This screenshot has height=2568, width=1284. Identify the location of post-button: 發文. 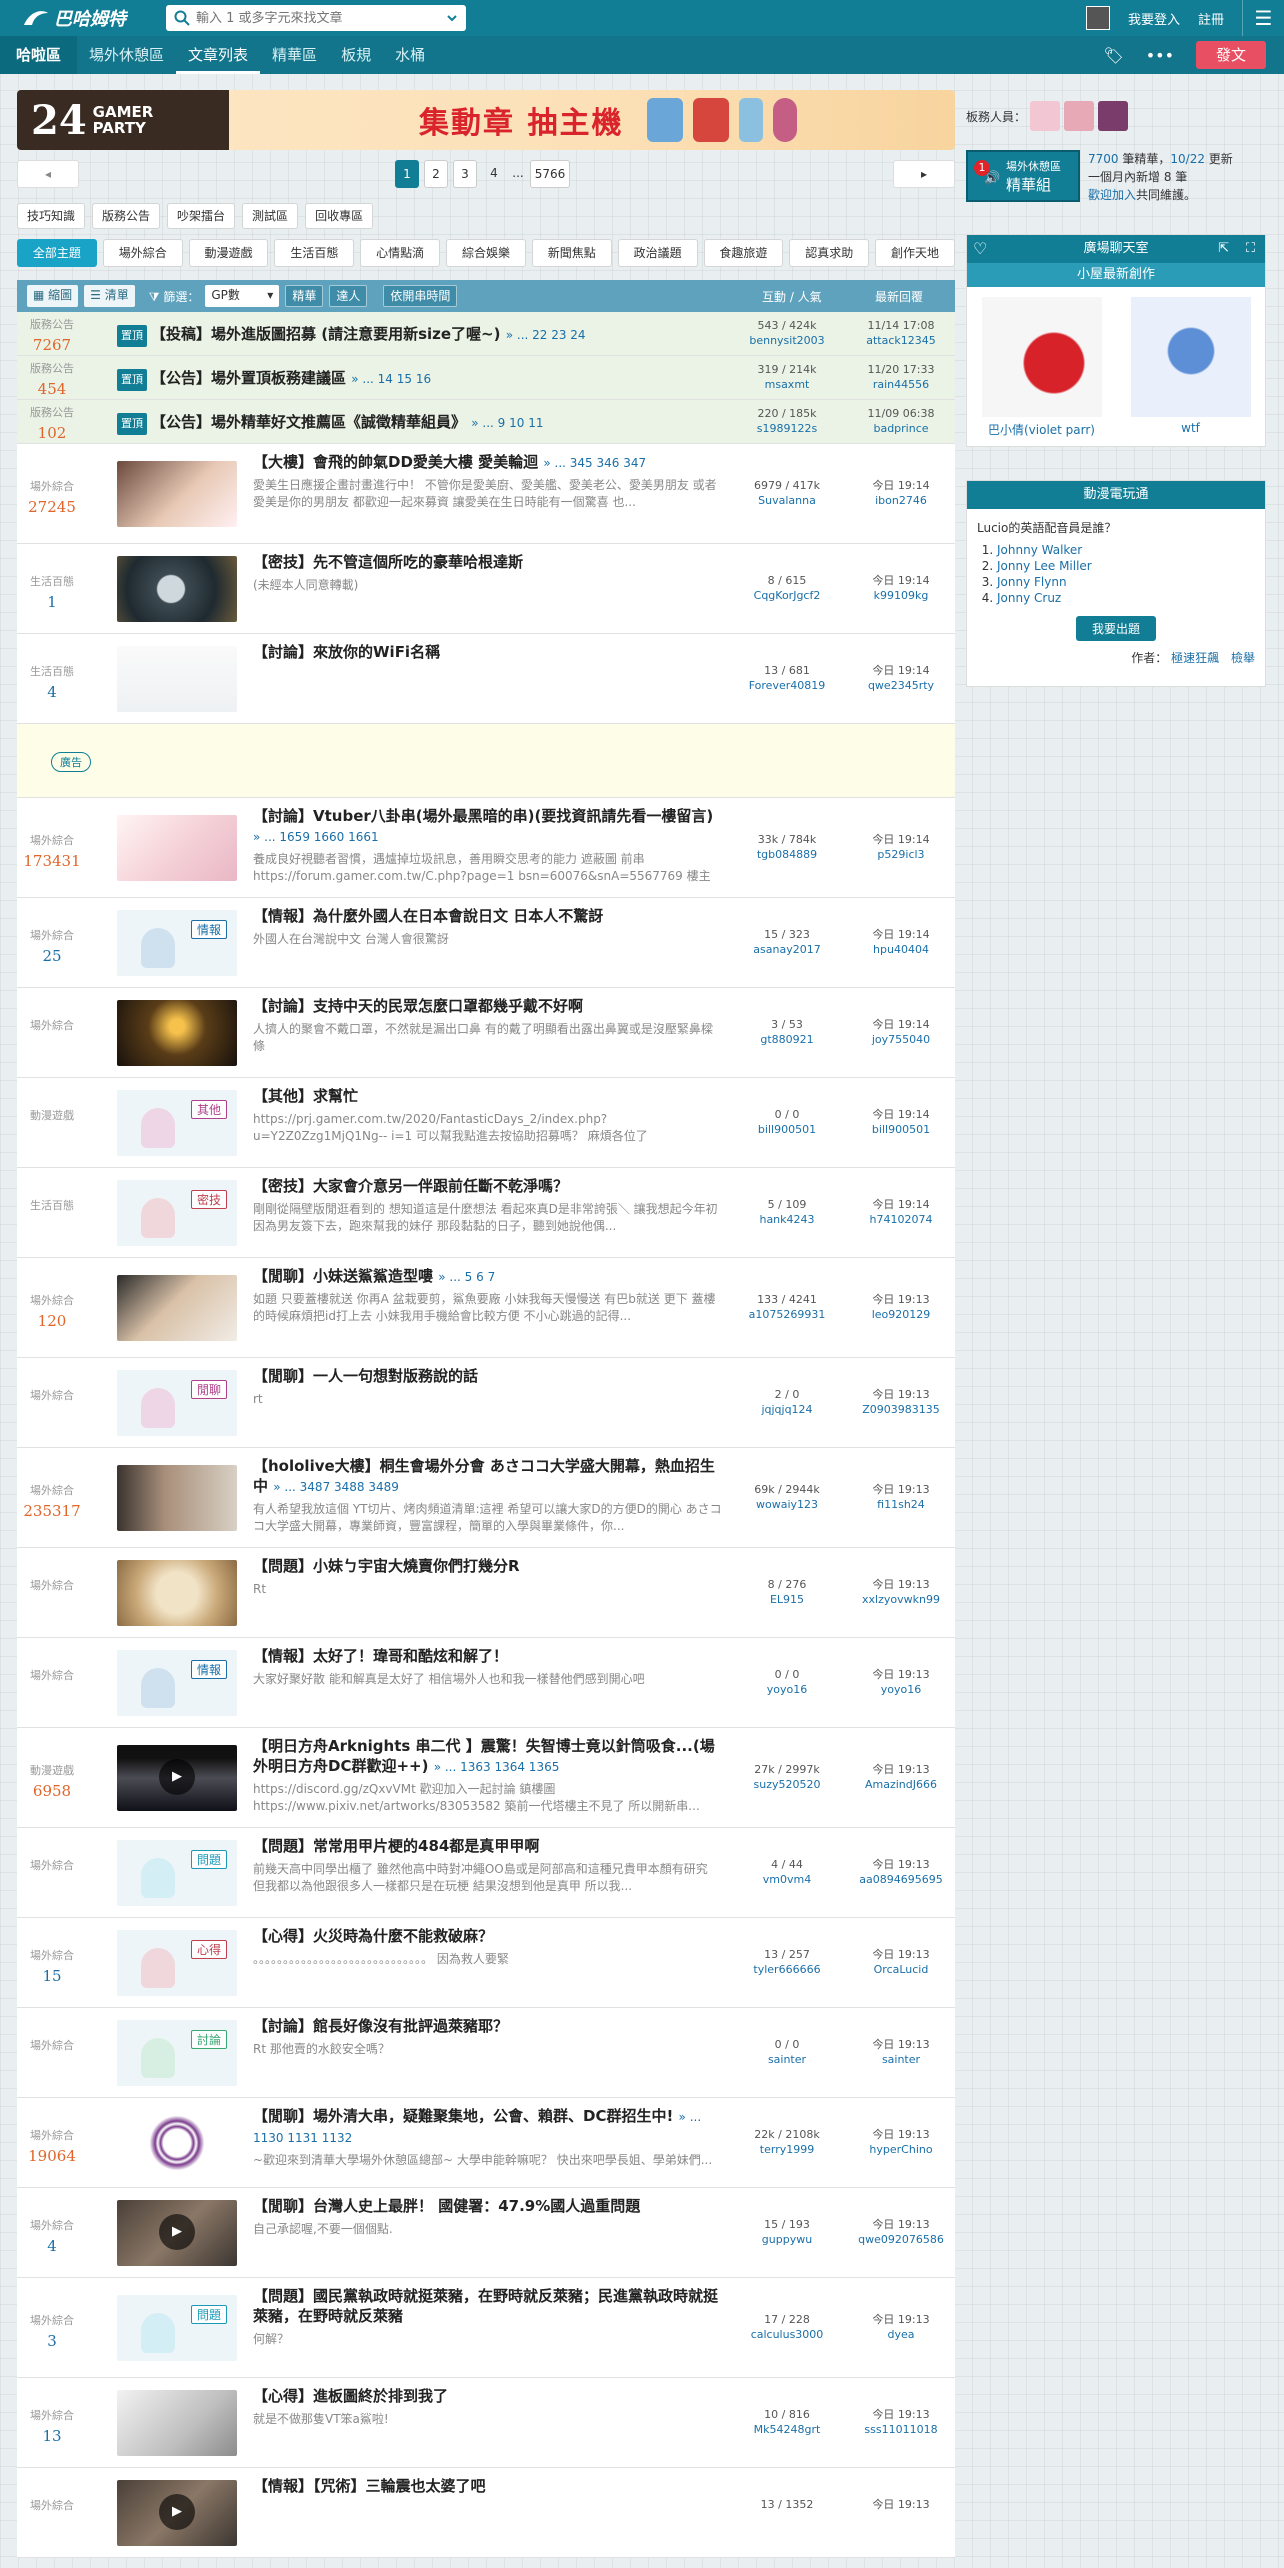
(1231, 55).